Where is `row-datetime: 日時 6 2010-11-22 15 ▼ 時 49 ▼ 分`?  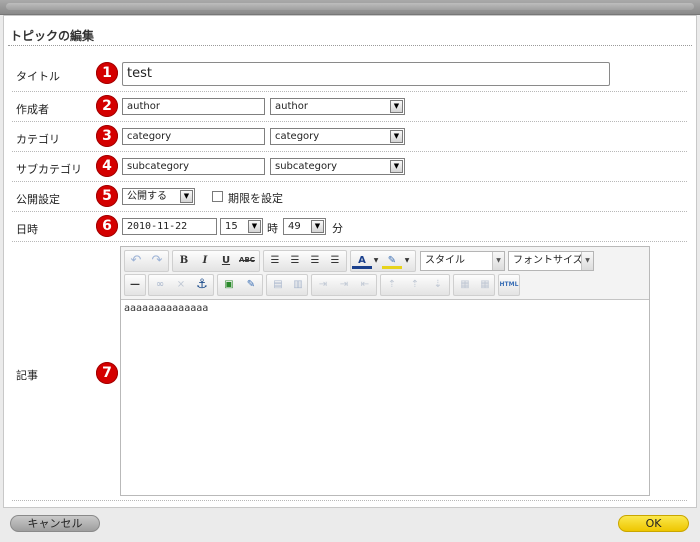 row-datetime: 日時 6 2010-11-22 15 ▼ 時 49 ▼ 分 is located at coordinates (349, 226).